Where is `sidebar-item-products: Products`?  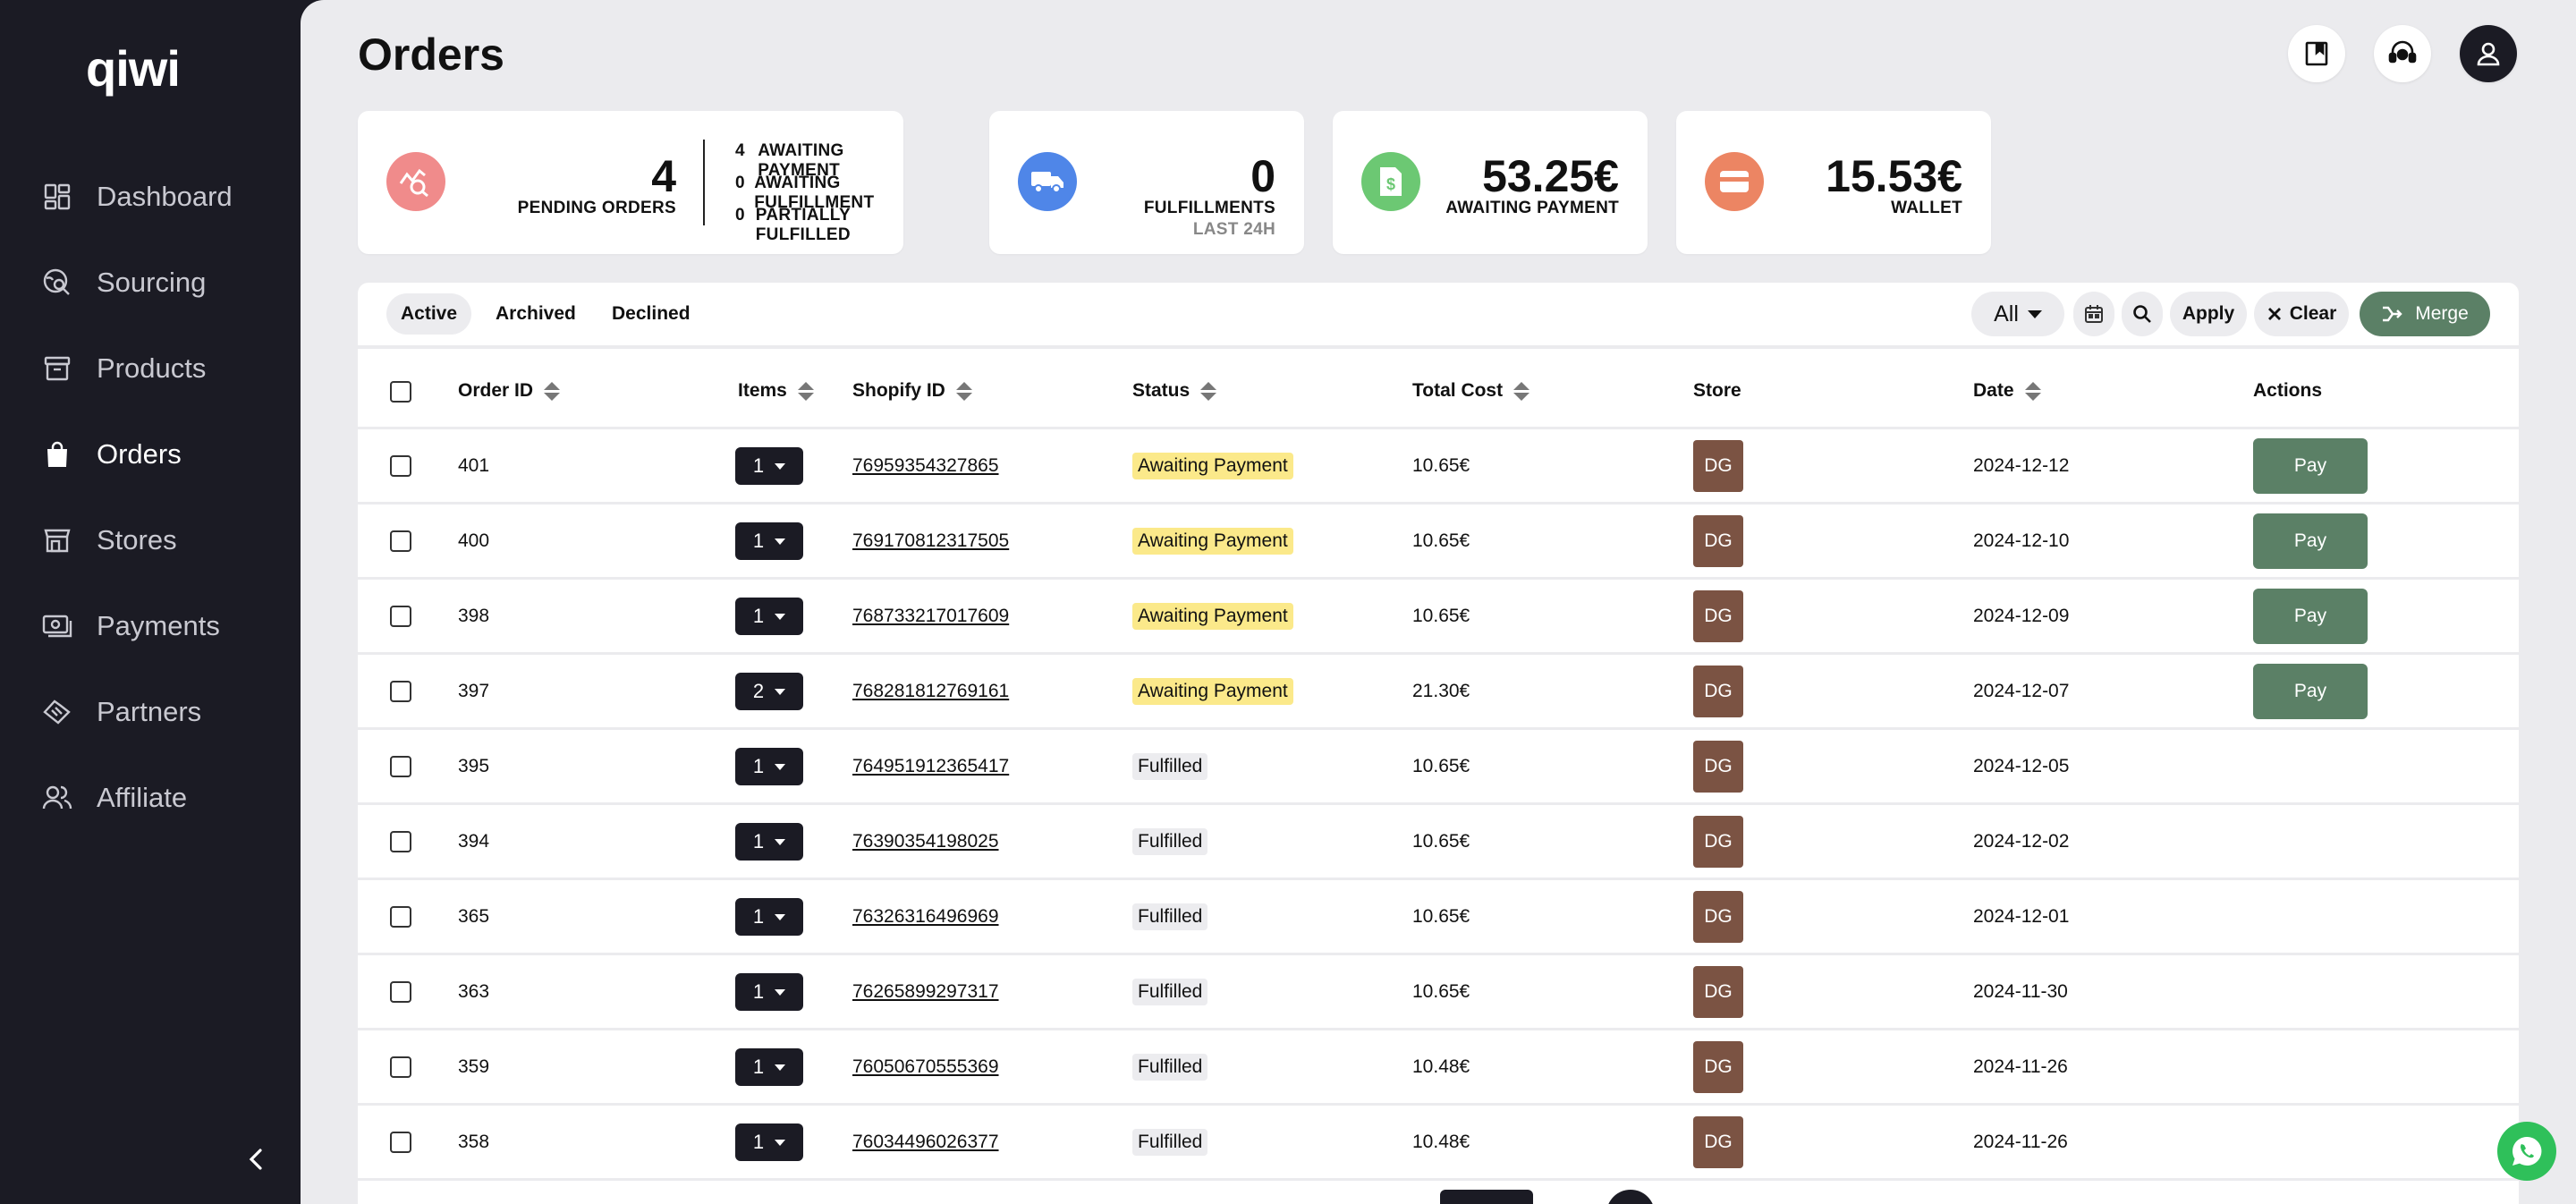
sidebar-item-products: Products is located at coordinates (123, 368).